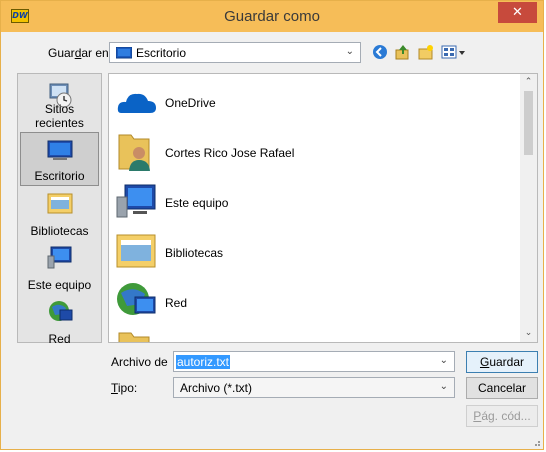  Describe the element at coordinates (161, 53) in the screenshot. I see `save-in-value: Escritorio` at that location.